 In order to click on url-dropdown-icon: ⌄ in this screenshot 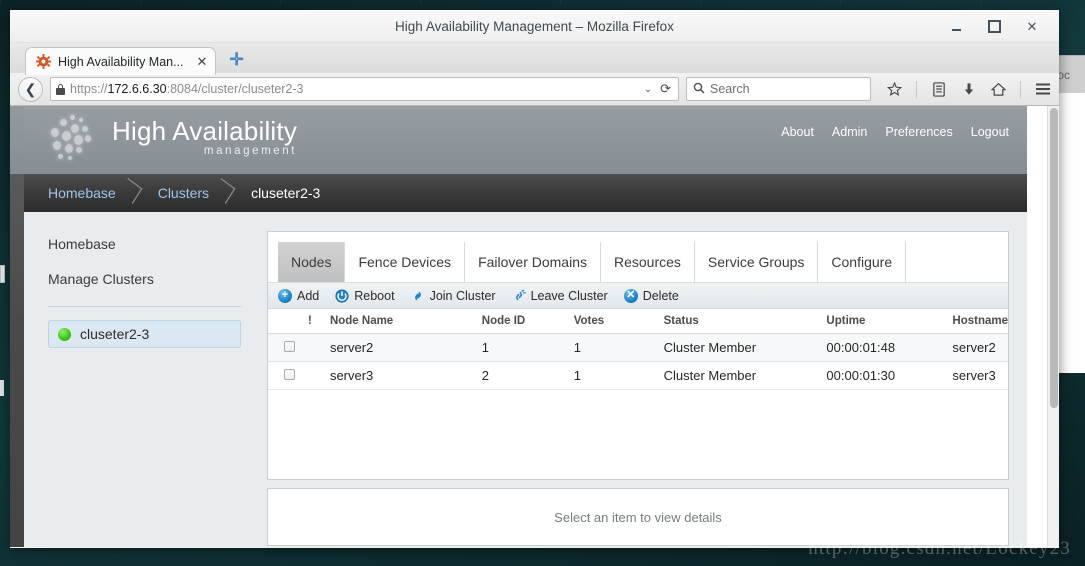, I will do `click(648, 89)`.